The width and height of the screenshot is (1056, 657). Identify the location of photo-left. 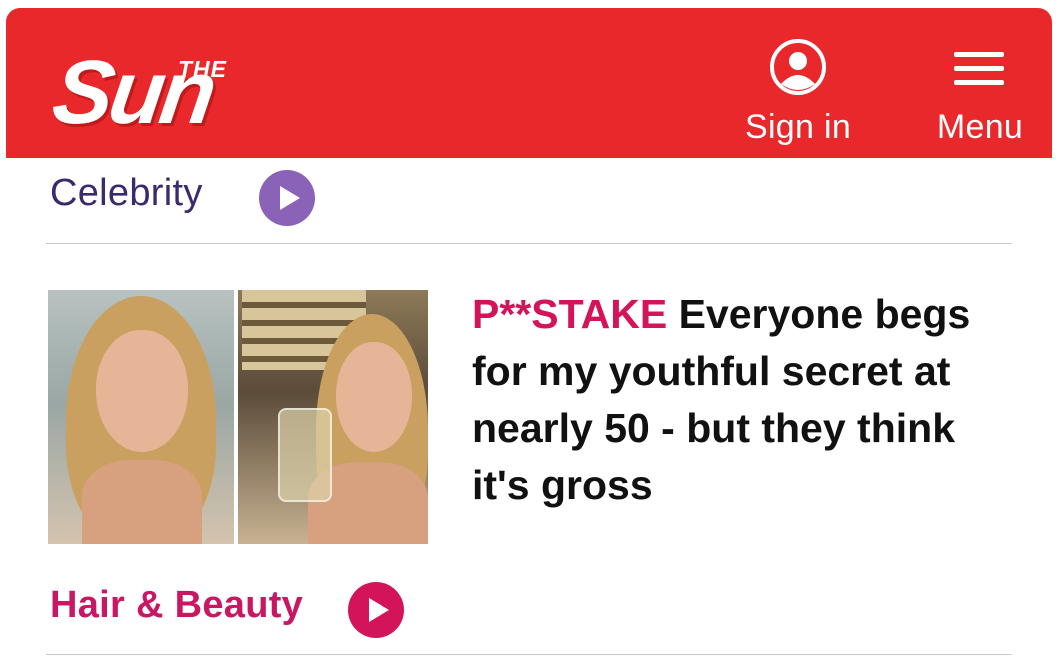
(141, 417).